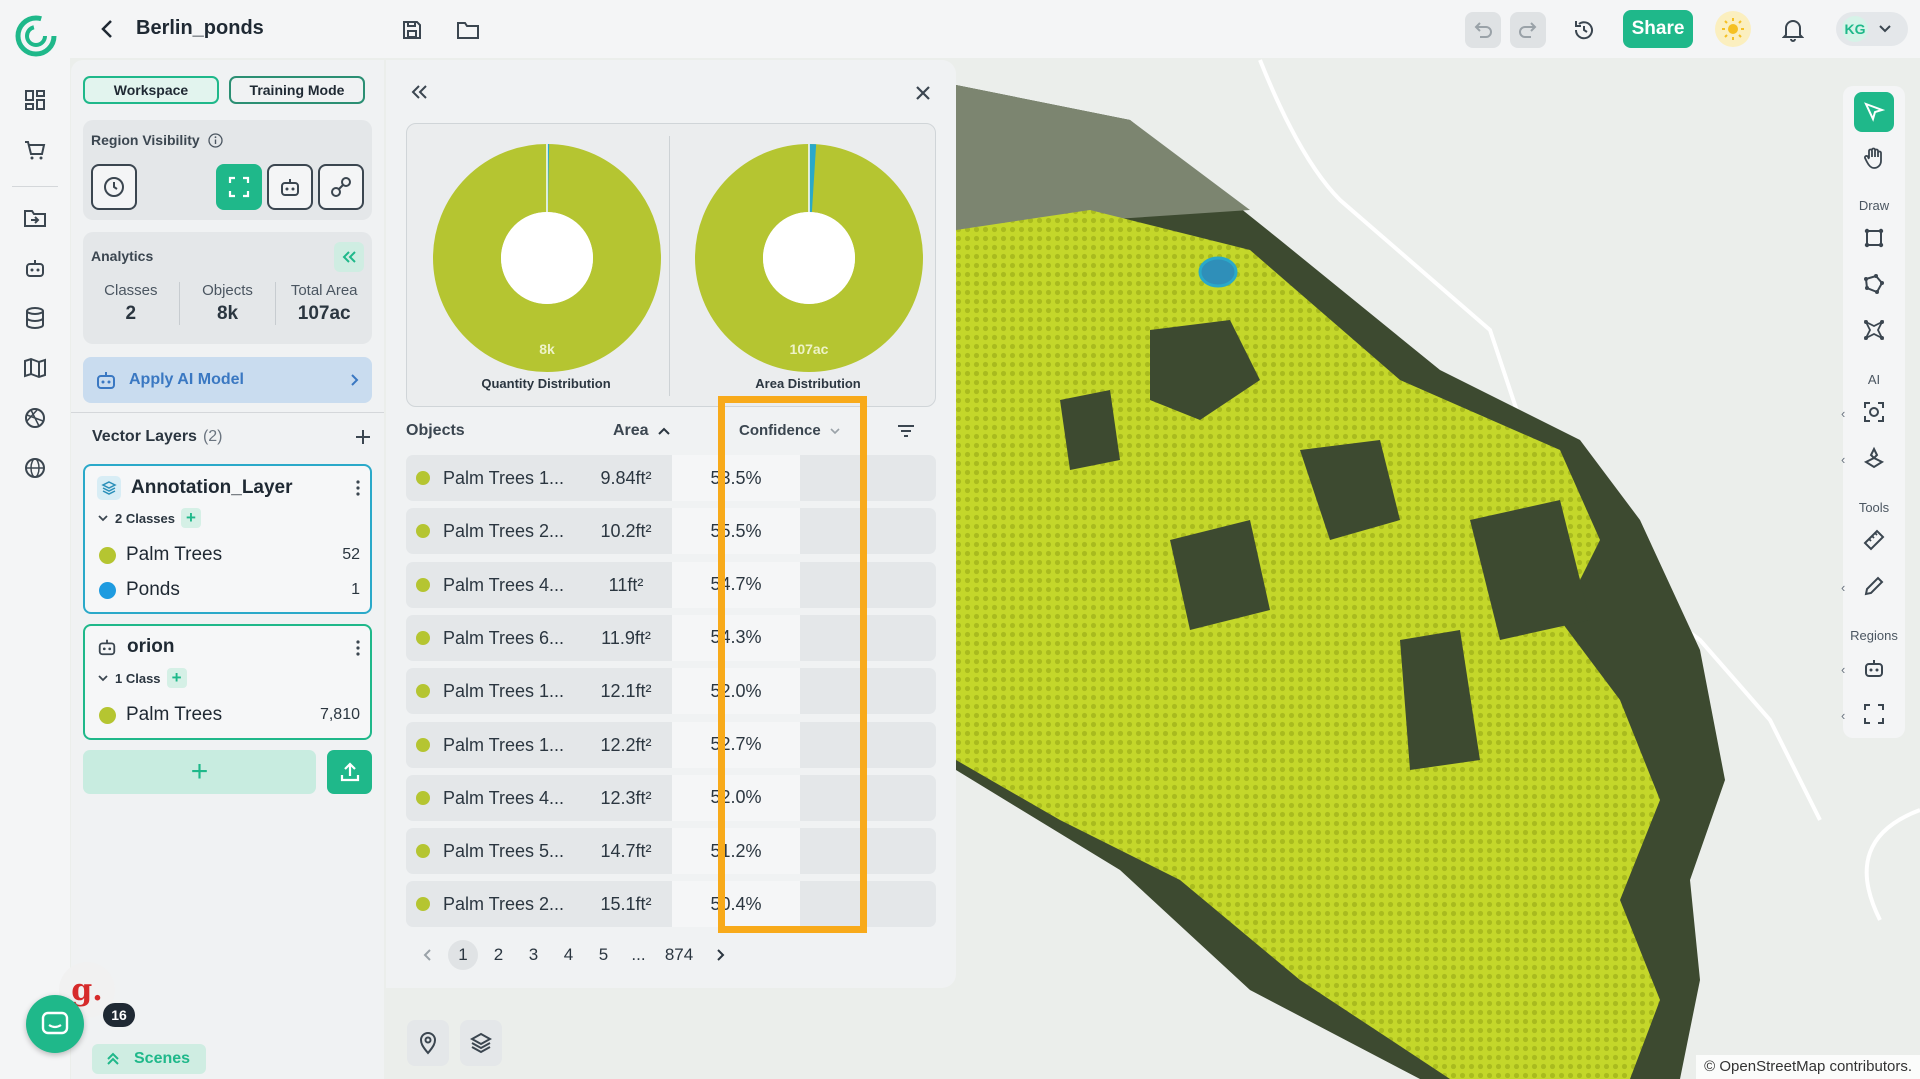 This screenshot has height=1079, width=1920. I want to click on redo-icon, so click(1528, 30).